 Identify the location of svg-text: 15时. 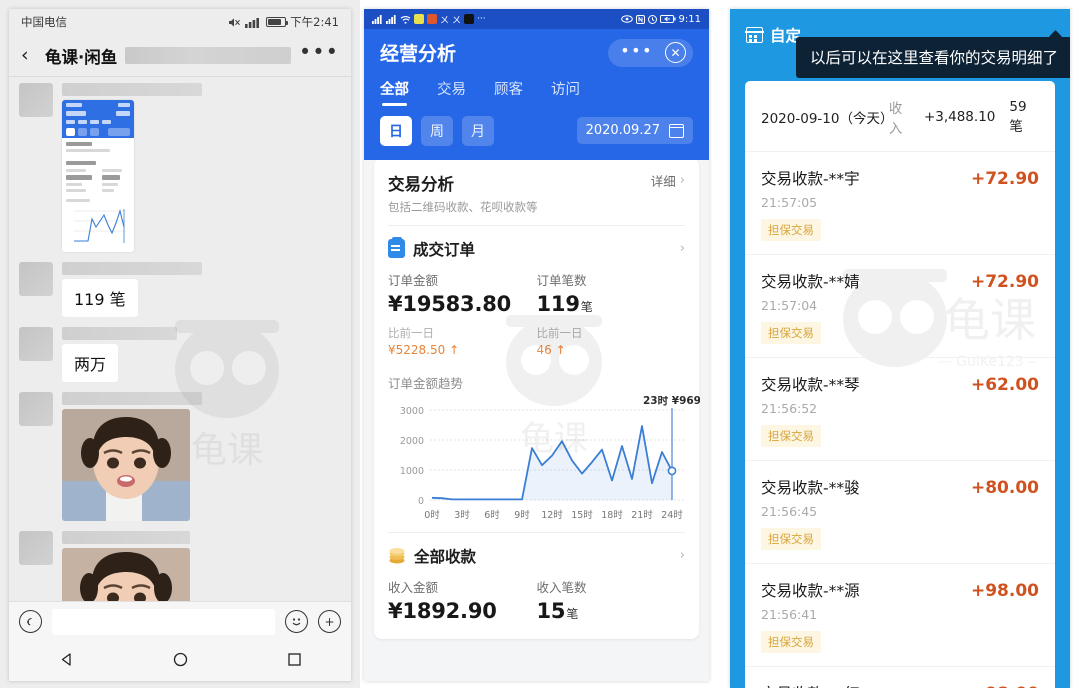
(582, 515).